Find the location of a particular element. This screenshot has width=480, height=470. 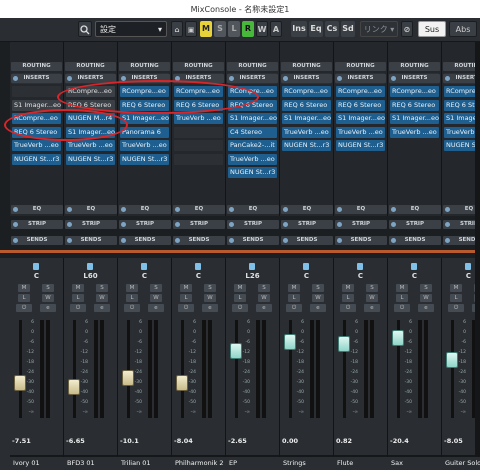

automation-button: A is located at coordinates (276, 29).